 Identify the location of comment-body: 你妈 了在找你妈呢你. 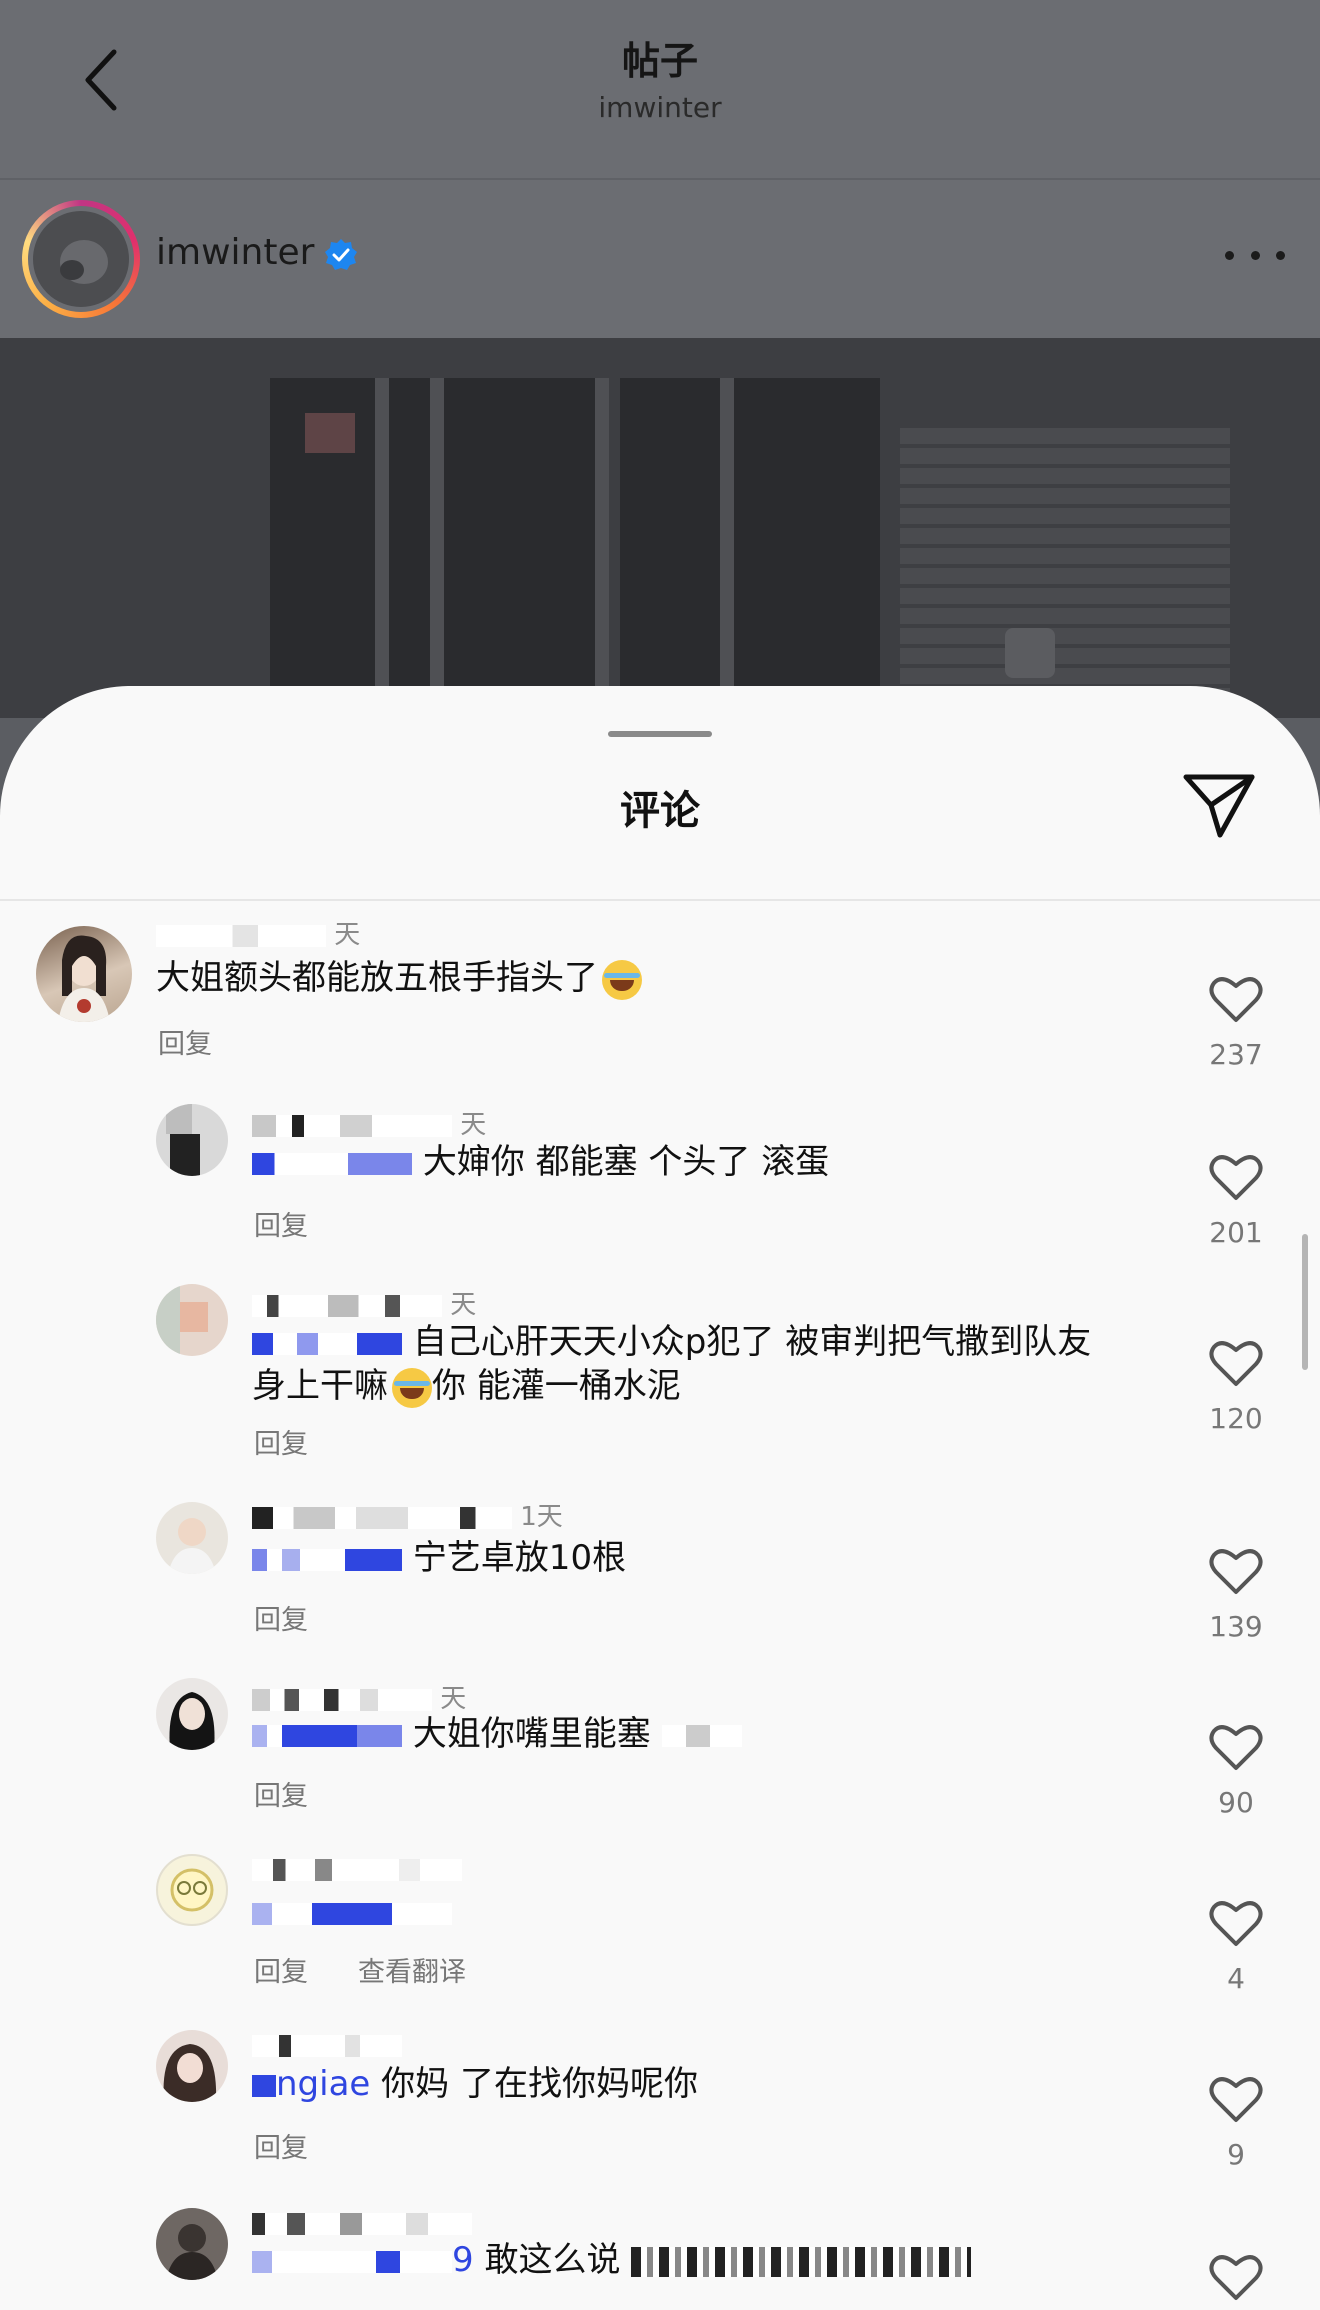
(539, 2084).